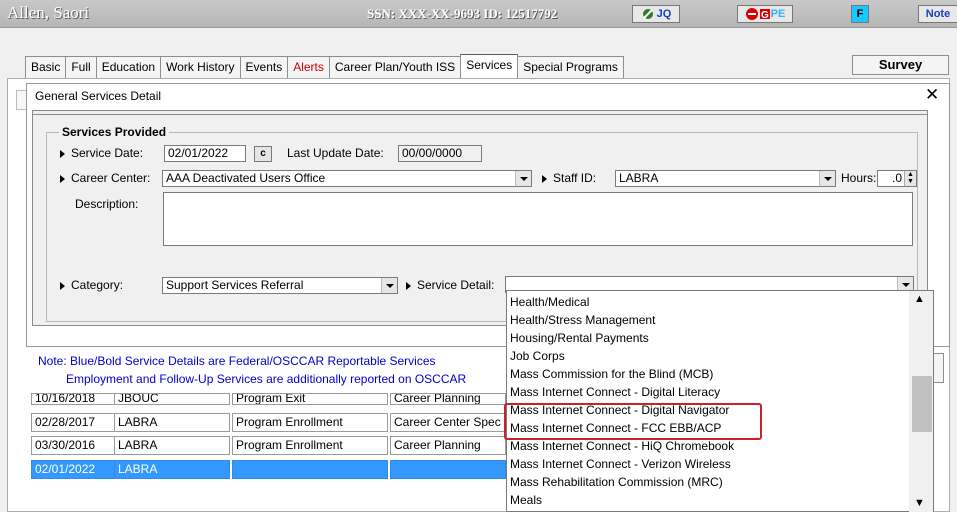 The width and height of the screenshot is (957, 512). Describe the element at coordinates (538, 219) in the screenshot. I see `description-textarea` at that location.